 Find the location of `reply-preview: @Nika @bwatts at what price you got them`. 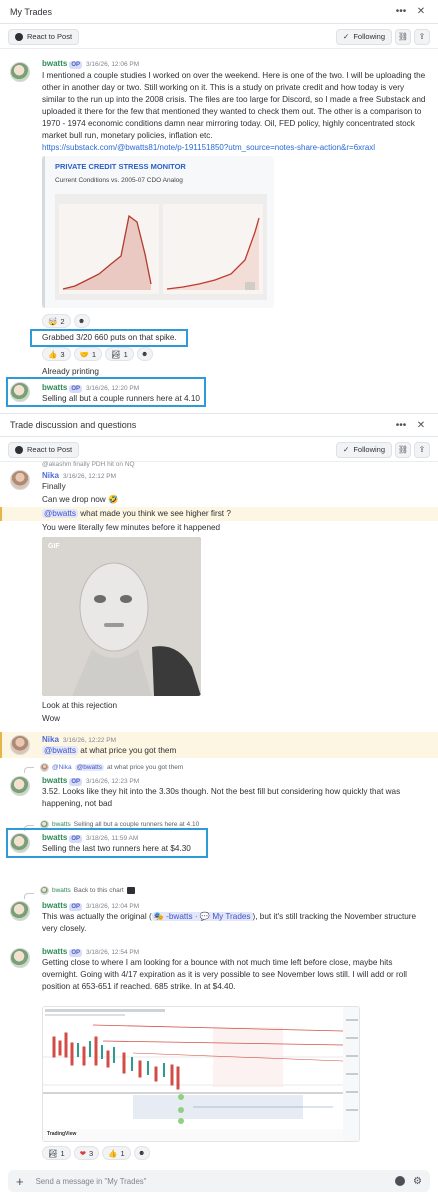

reply-preview: @Nika @bwatts at what price you got them is located at coordinates (111, 767).